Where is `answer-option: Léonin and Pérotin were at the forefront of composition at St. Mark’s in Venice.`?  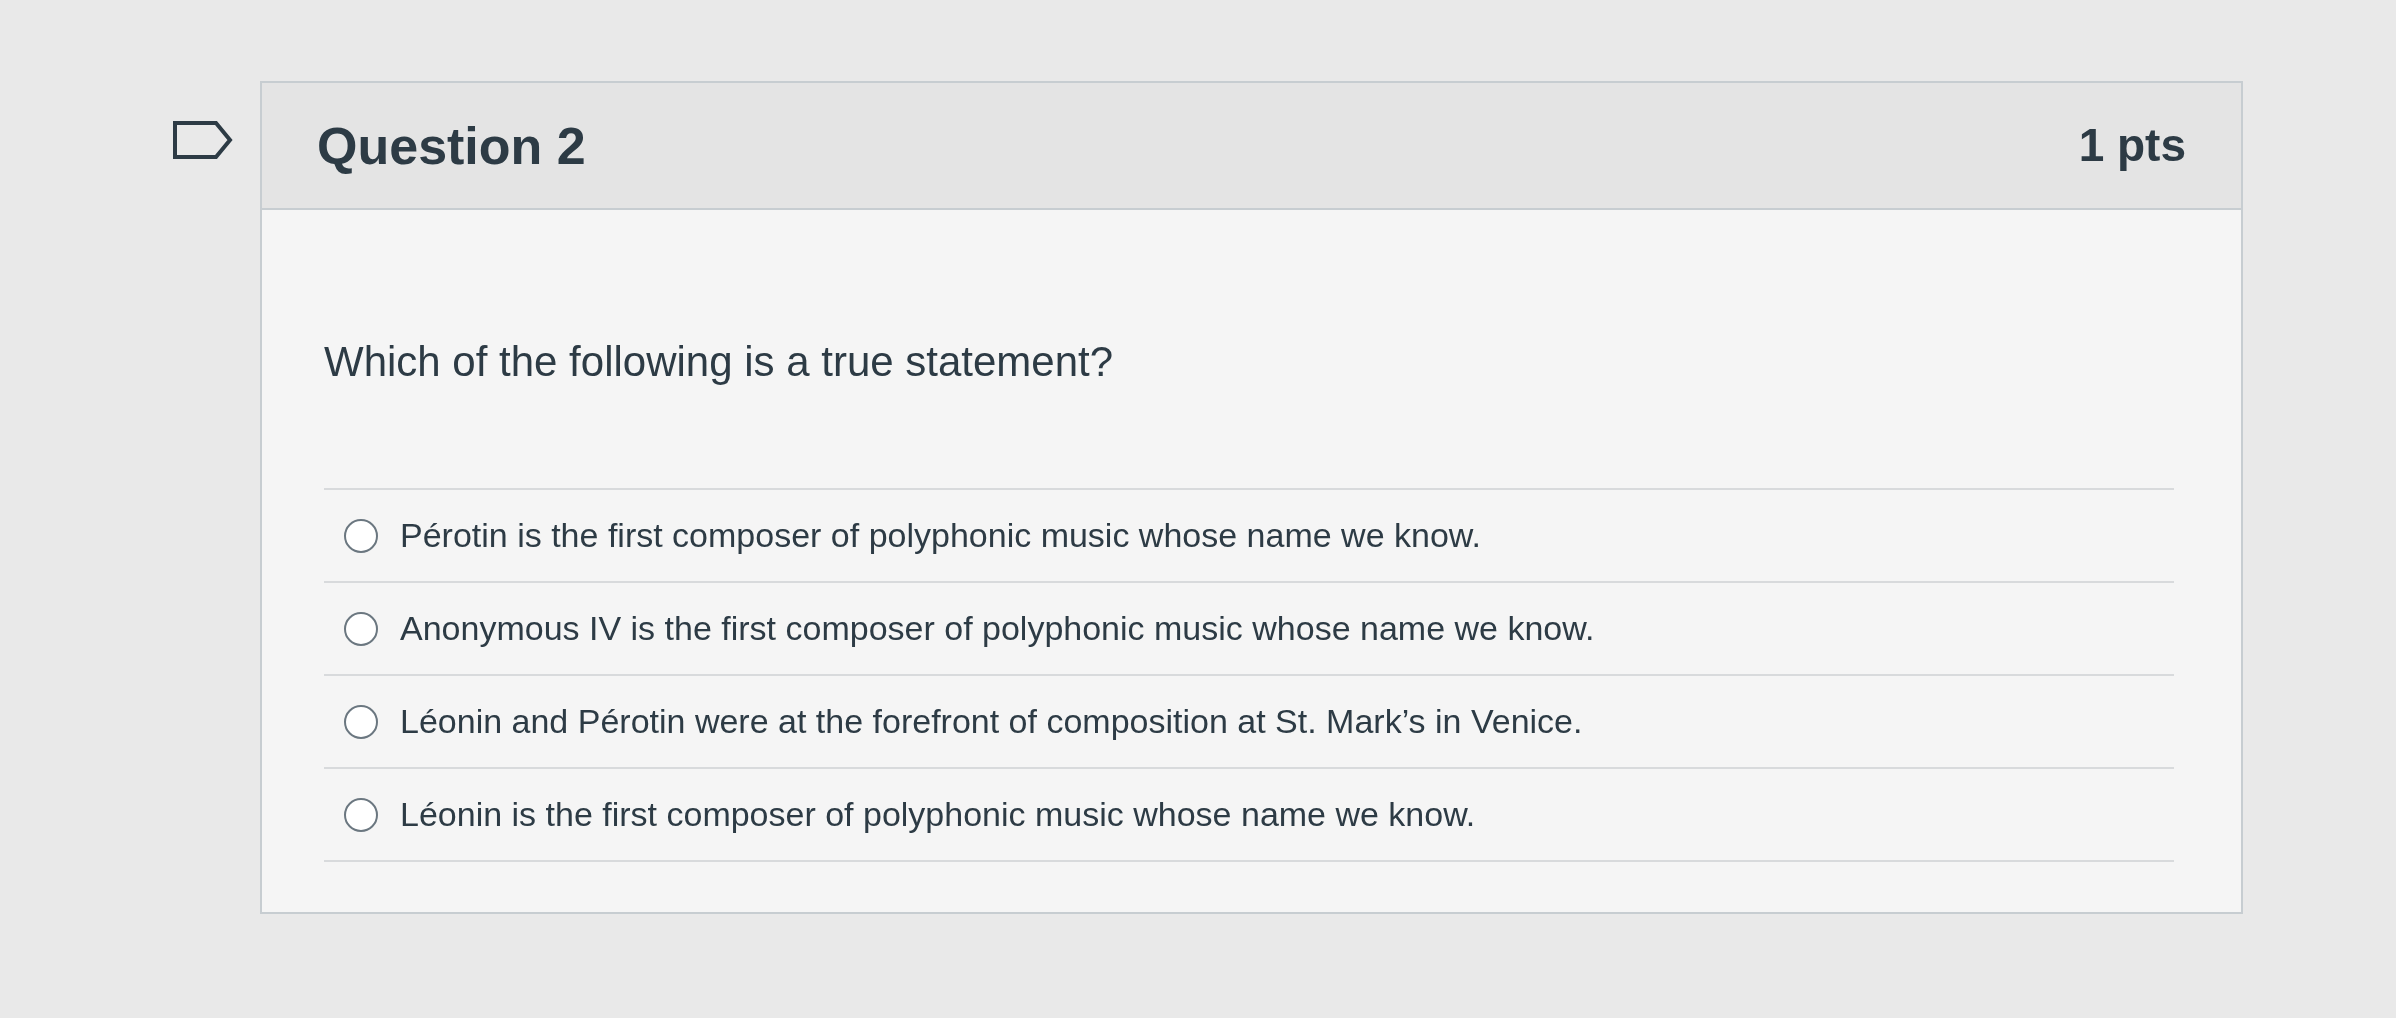
answer-option: Léonin and Pérotin were at the forefront of composition at St. Mark’s in Venice. is located at coordinates (991, 721).